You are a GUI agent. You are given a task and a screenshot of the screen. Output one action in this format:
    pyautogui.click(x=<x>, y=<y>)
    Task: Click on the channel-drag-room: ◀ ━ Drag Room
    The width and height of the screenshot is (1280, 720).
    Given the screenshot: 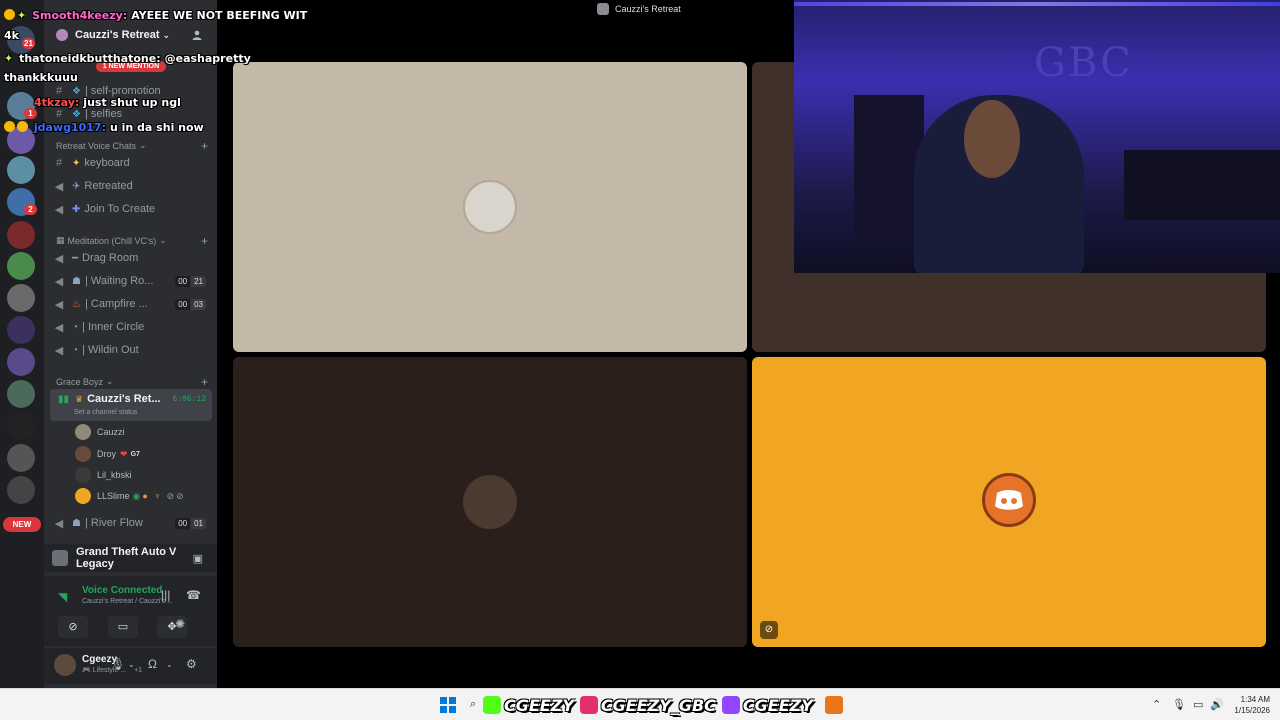 What is the action you would take?
    pyautogui.click(x=132, y=258)
    